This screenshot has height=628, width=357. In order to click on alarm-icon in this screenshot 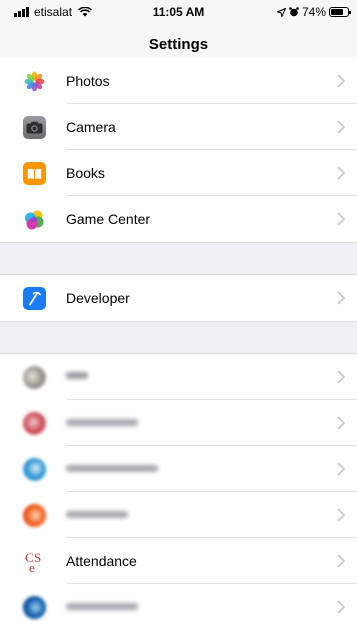, I will do `click(294, 12)`.